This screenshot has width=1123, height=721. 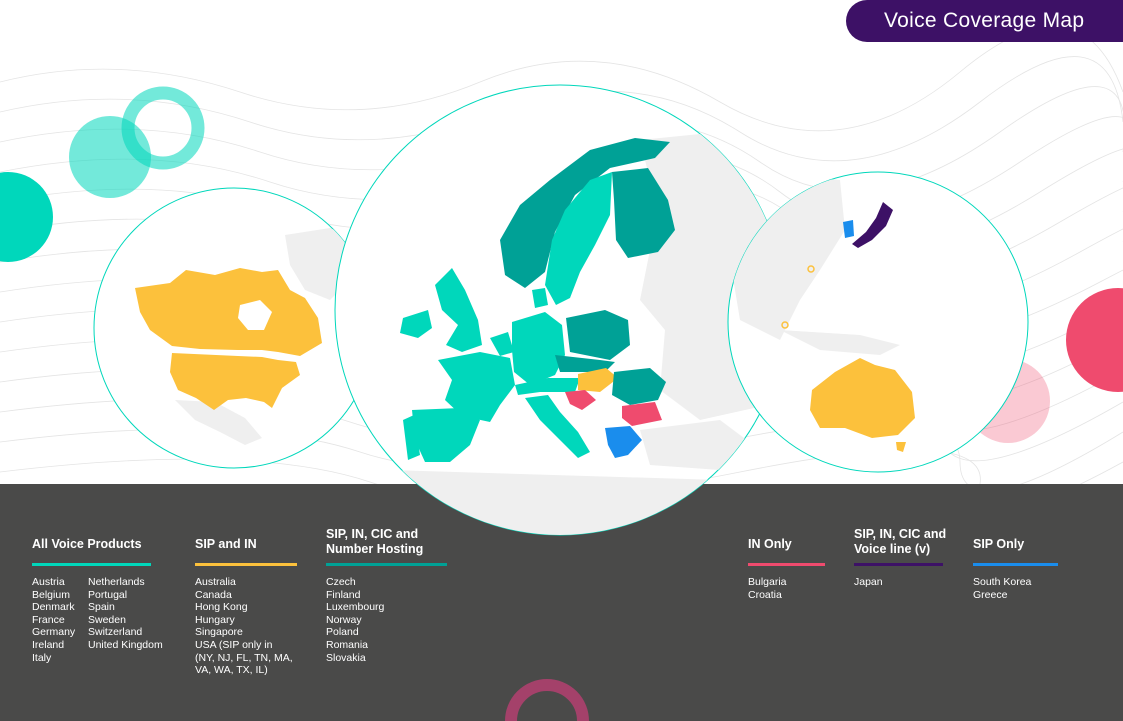 I want to click on legend-country: Finland, so click(x=343, y=594).